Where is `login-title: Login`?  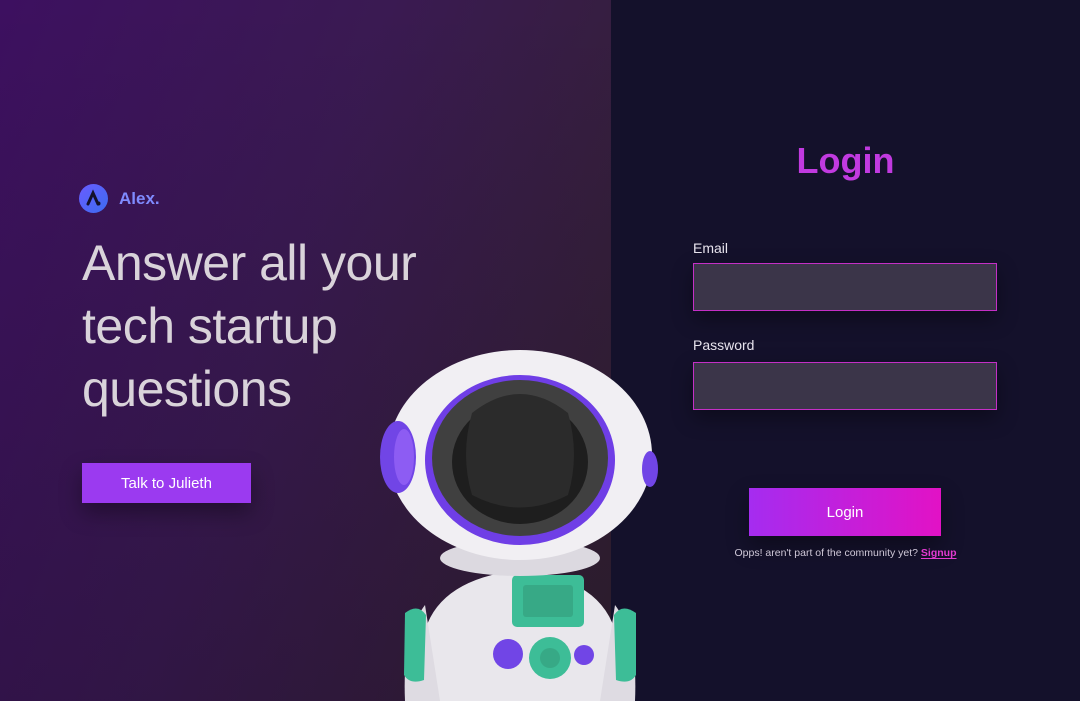 login-title: Login is located at coordinates (845, 160).